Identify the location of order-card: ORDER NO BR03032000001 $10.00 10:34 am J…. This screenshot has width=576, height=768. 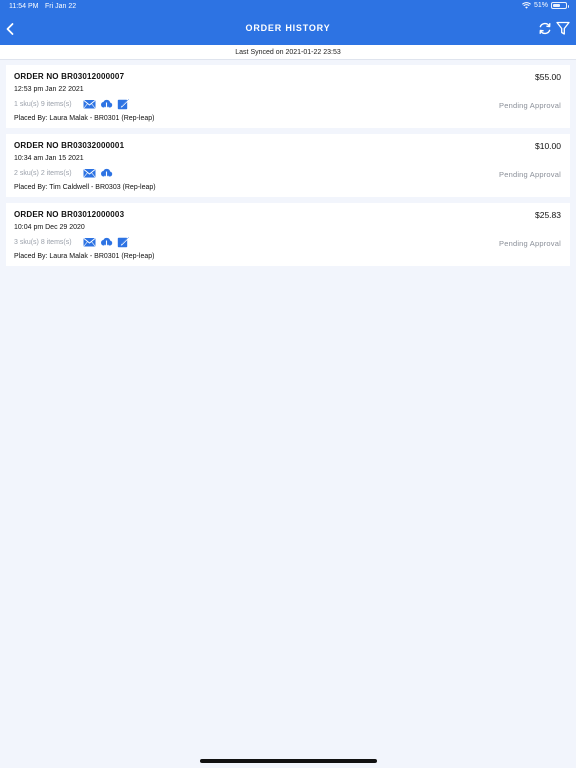
(288, 165).